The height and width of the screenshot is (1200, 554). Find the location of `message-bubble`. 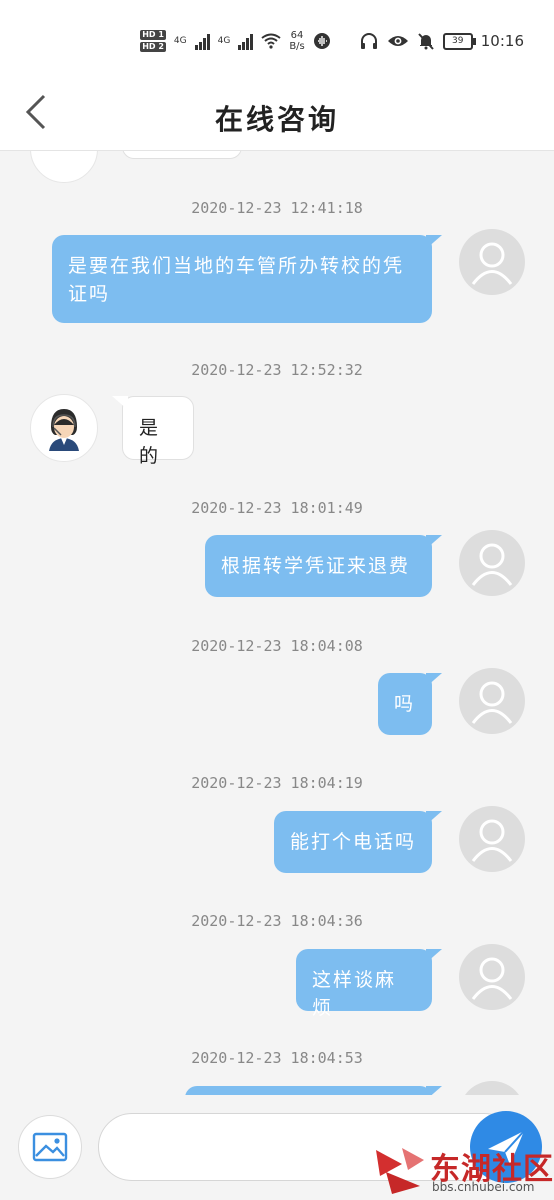

message-bubble is located at coordinates (313, 1090).